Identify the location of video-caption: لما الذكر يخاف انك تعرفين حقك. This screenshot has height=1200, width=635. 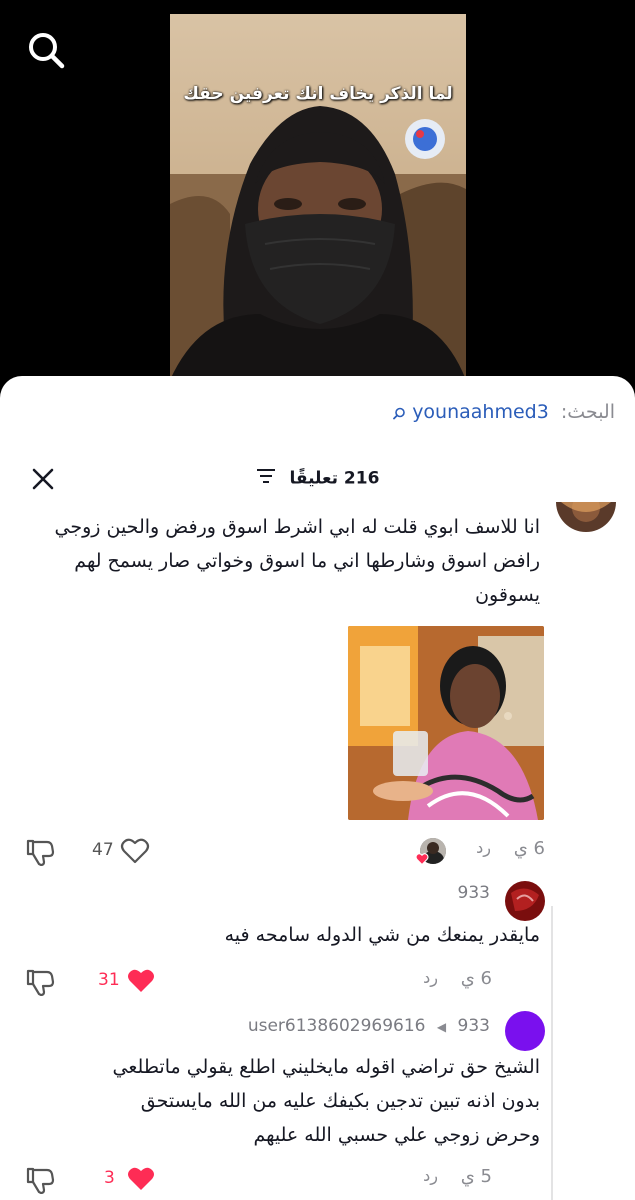
(318, 94).